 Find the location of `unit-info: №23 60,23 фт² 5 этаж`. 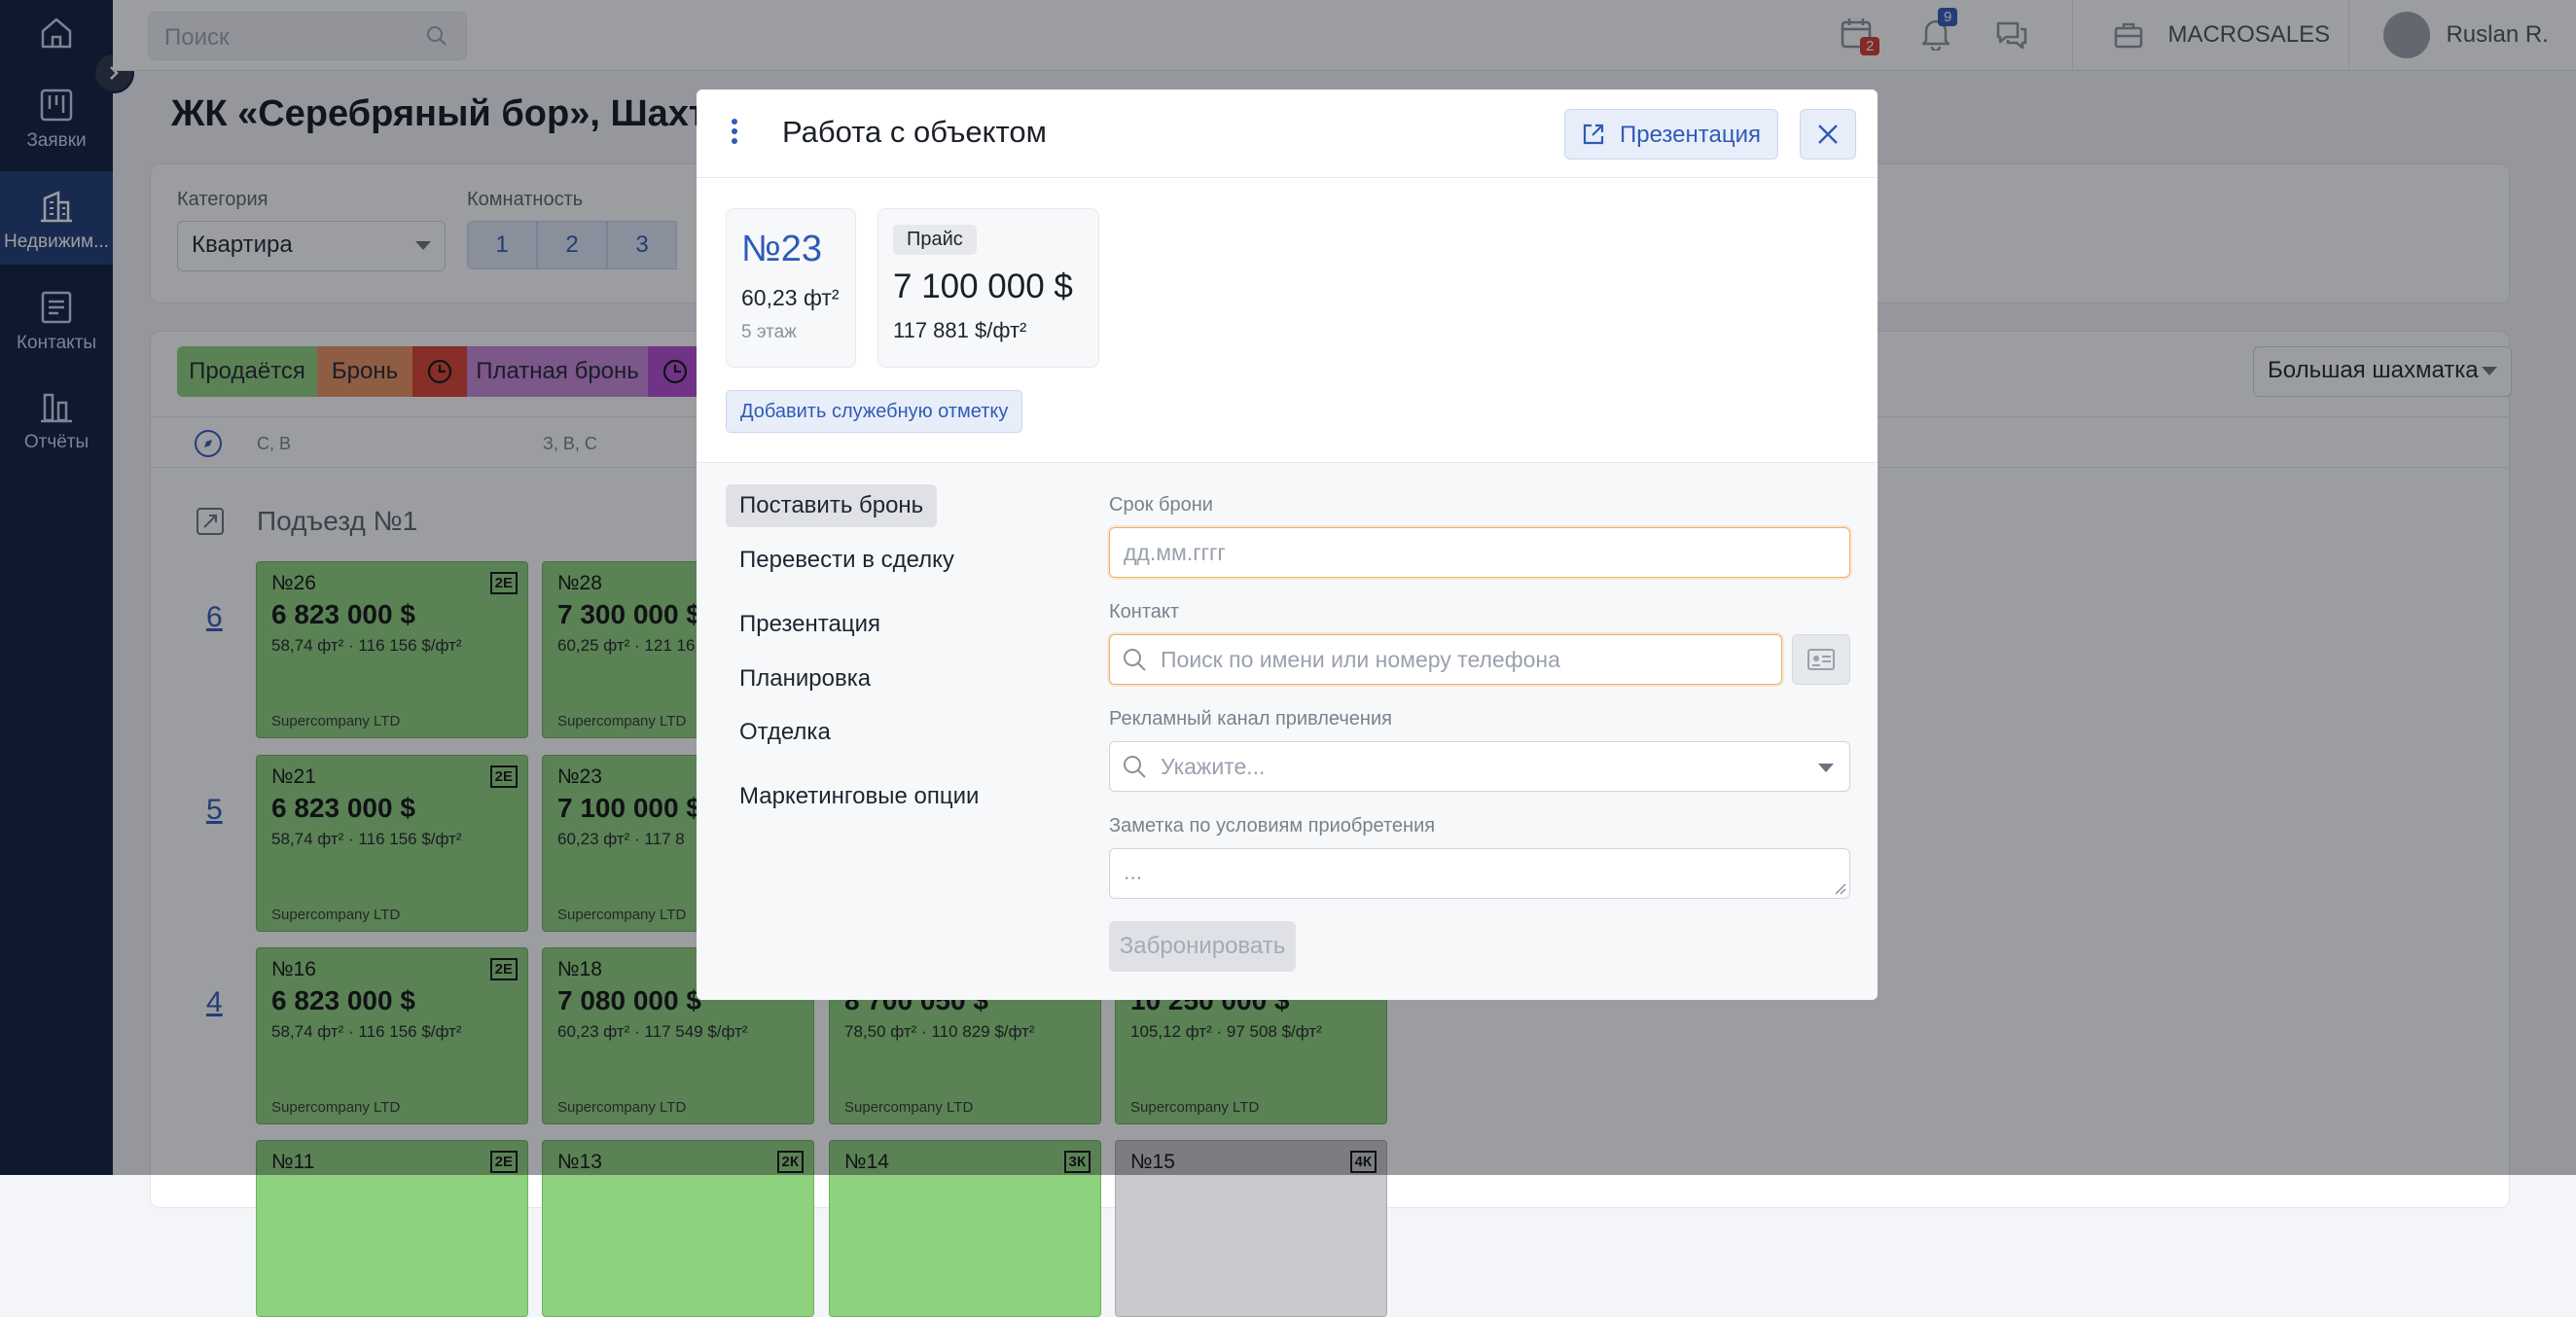

unit-info: №23 60,23 фт² 5 этаж is located at coordinates (791, 288).